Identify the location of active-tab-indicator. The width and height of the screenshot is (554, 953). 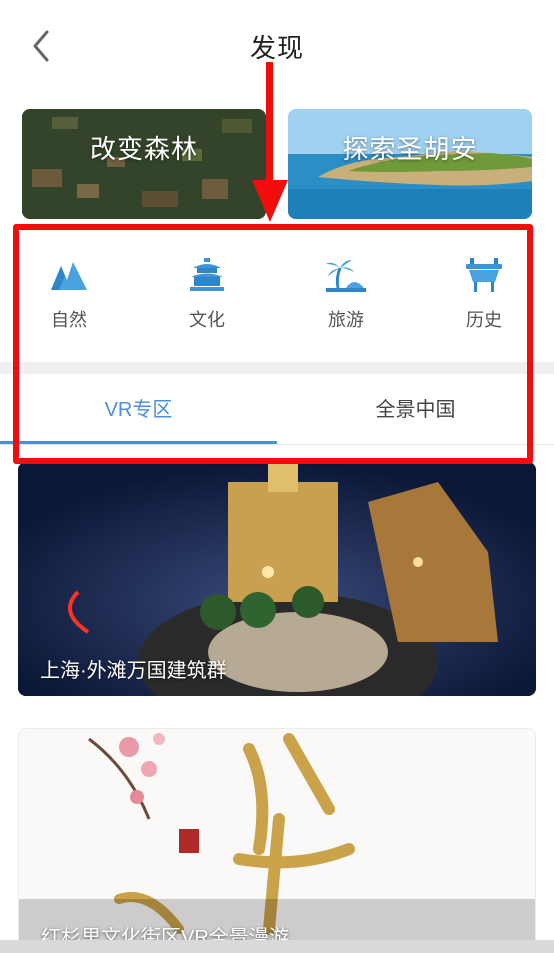
(138, 442).